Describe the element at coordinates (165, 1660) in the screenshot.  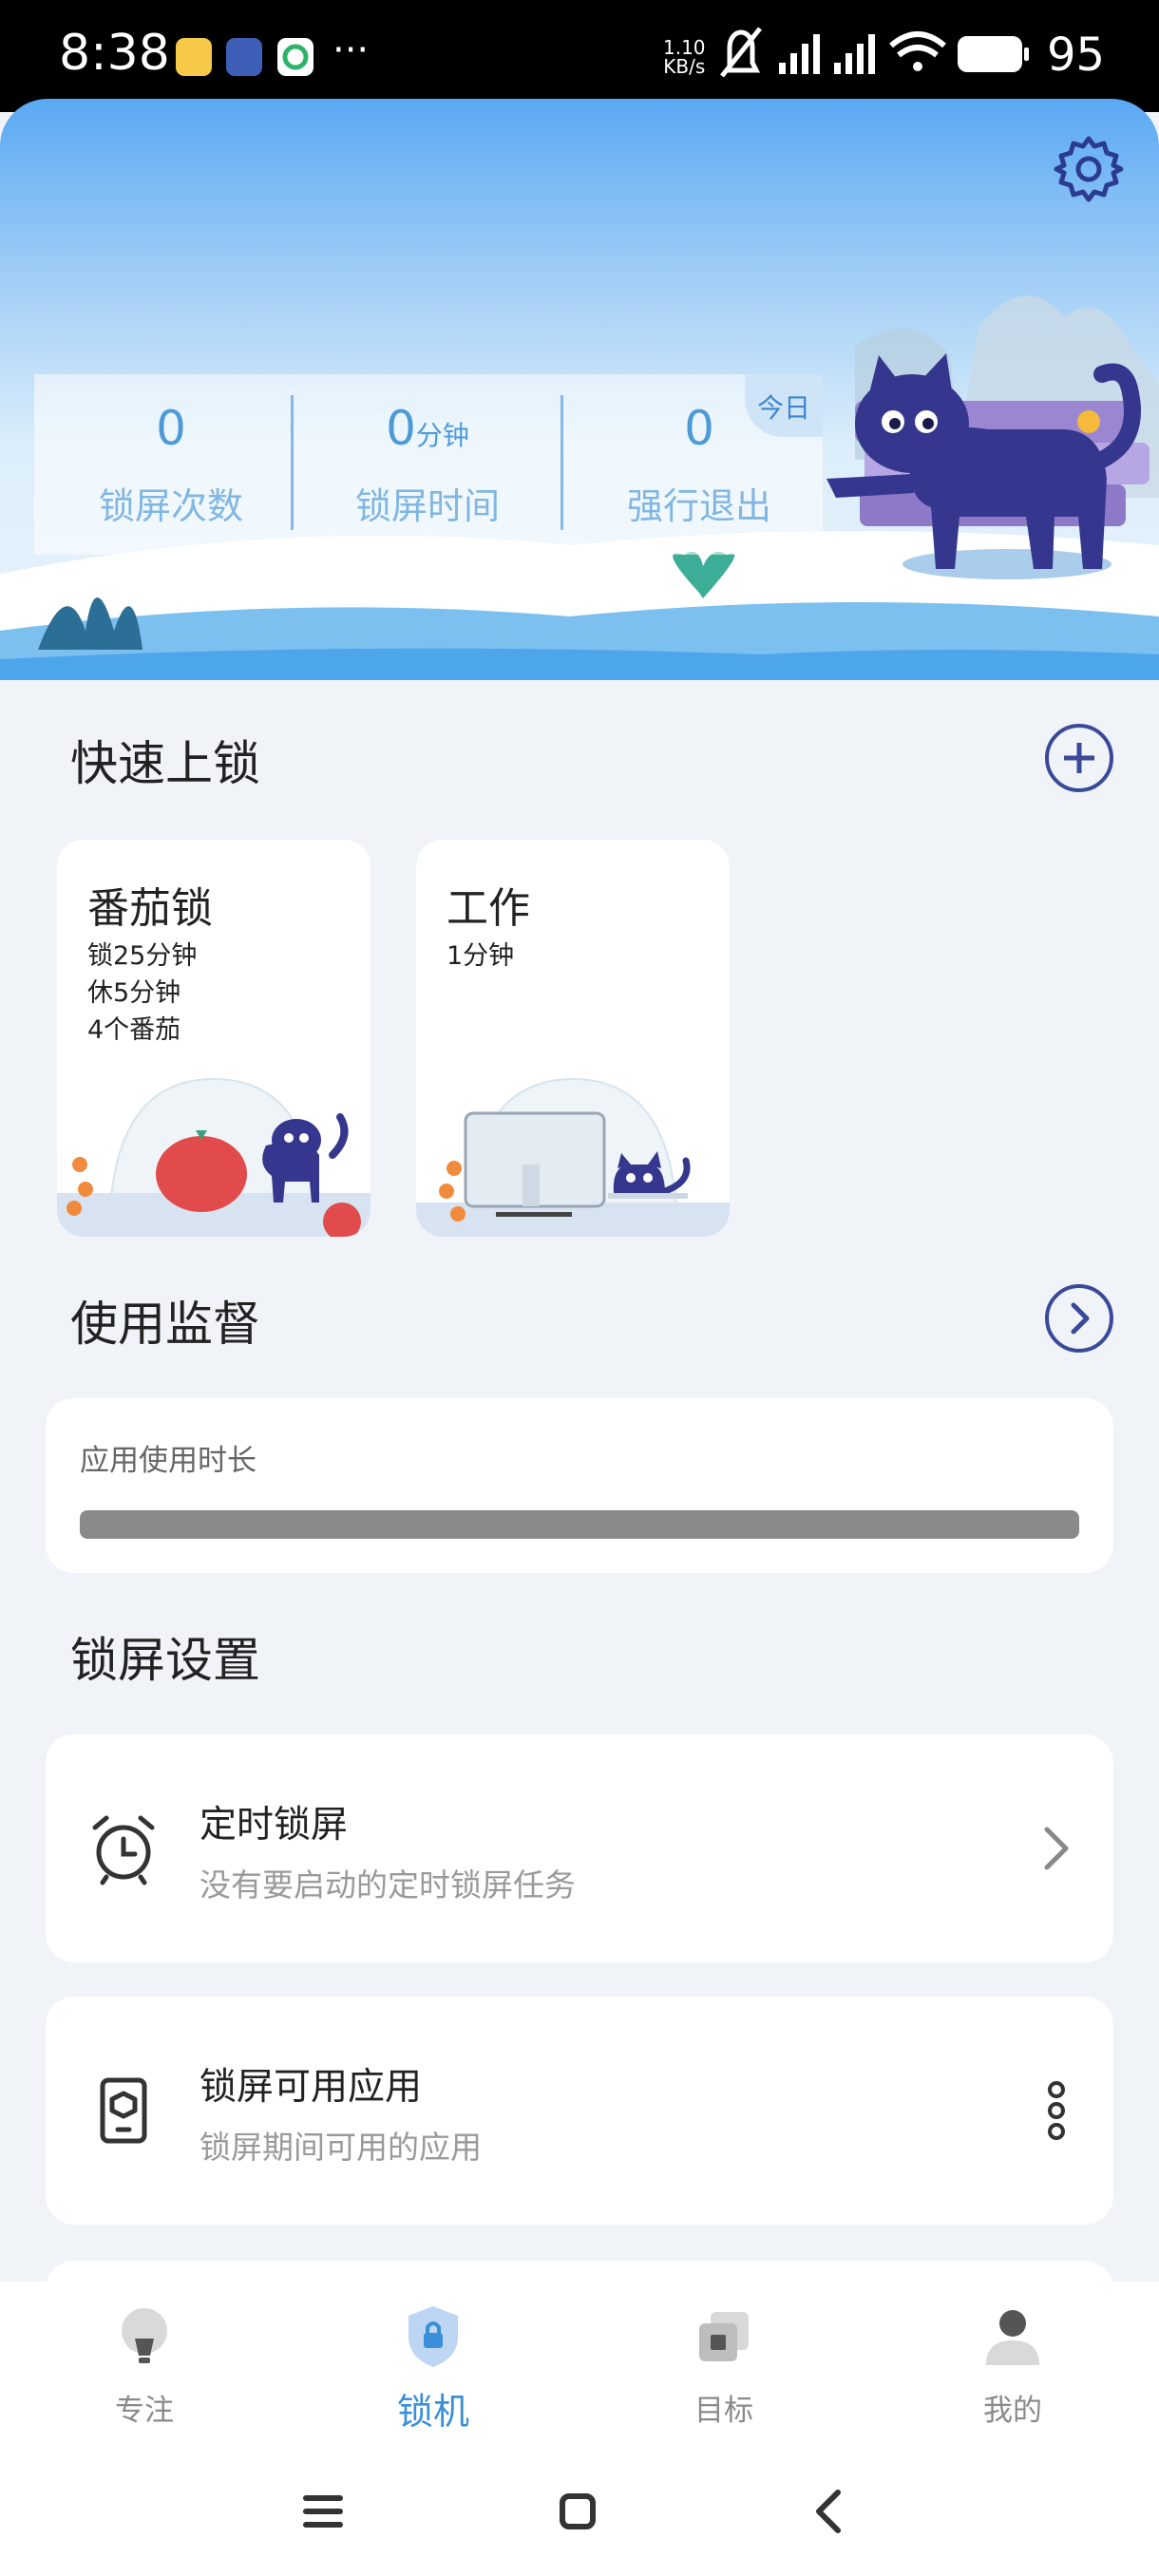
I see `lock-settings-title: 锁屏设置` at that location.